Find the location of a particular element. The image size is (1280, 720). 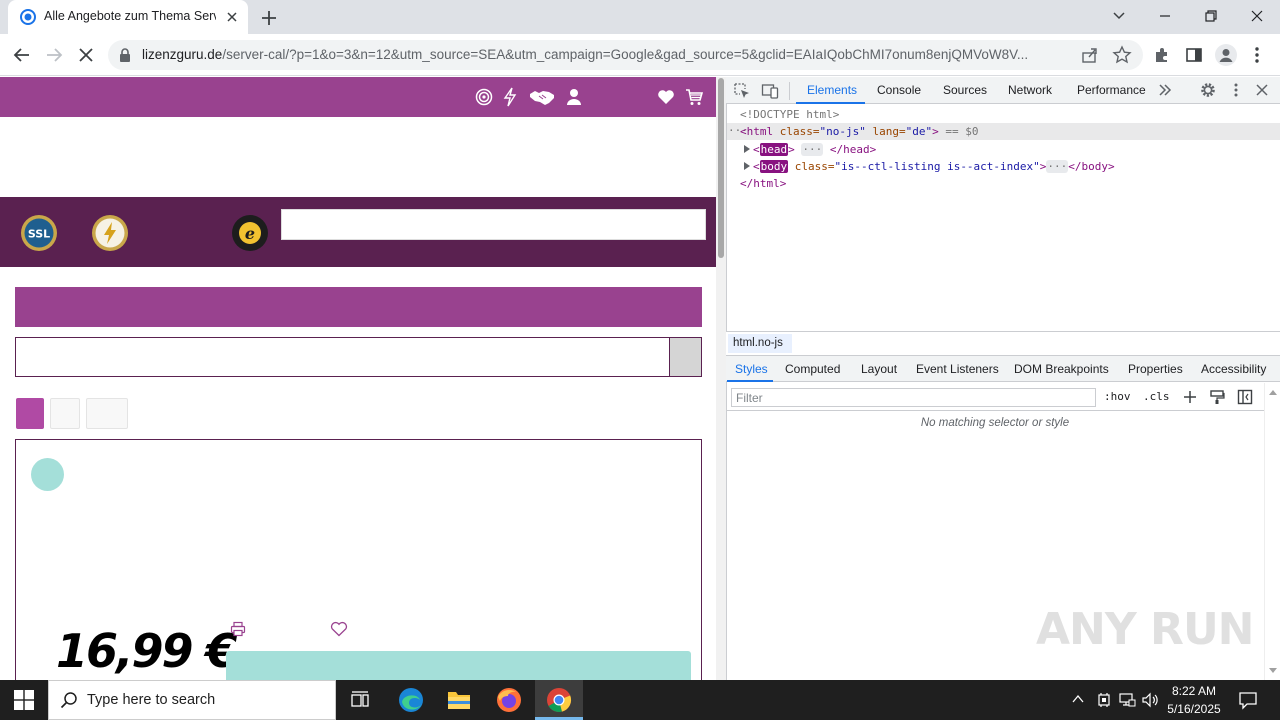

lightning-icon is located at coordinates (510, 97).